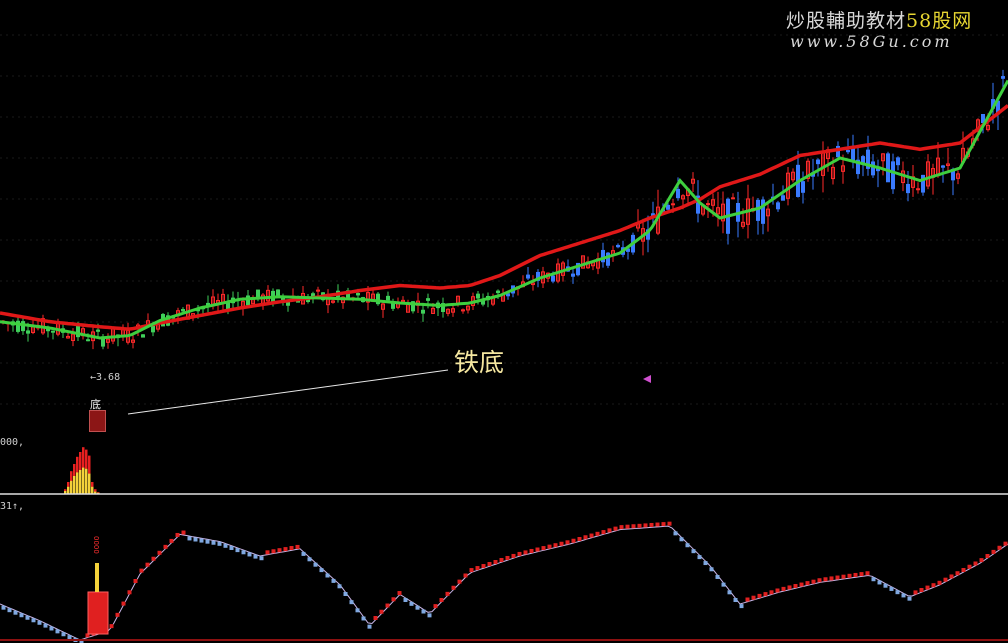  I want to click on volume-bars, so click(82, 470).